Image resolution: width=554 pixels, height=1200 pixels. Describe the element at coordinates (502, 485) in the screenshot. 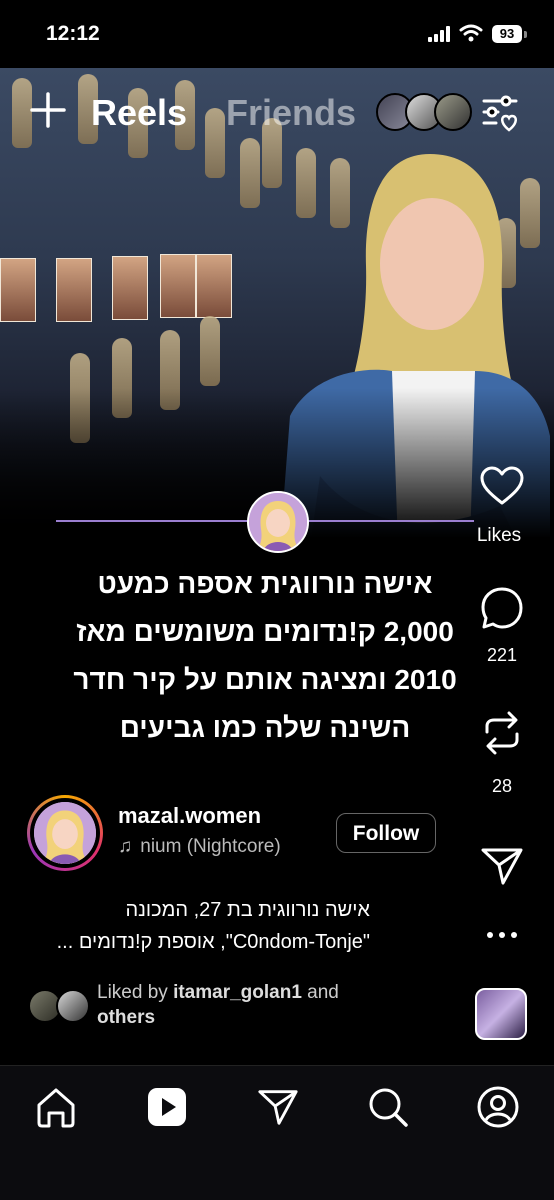

I see `heart-icon` at that location.